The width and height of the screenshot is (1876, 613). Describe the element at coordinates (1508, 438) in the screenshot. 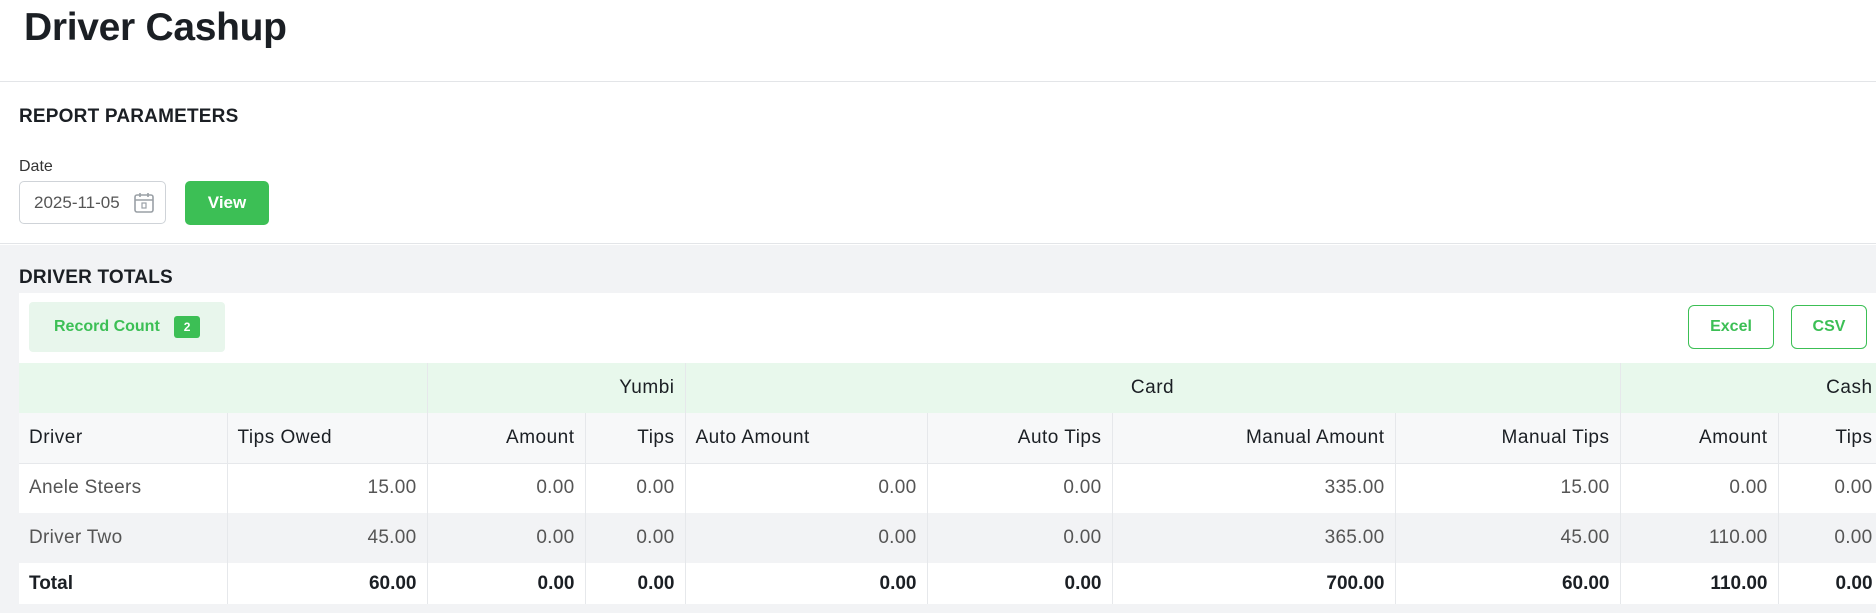

I see `col-header-manual-tips: Manual Tips` at that location.